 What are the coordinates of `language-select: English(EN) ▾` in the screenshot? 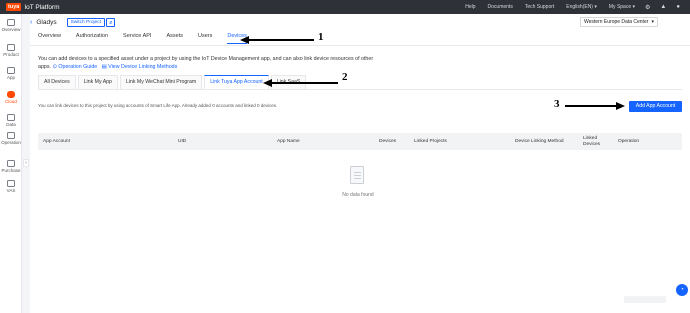 It's located at (581, 7).